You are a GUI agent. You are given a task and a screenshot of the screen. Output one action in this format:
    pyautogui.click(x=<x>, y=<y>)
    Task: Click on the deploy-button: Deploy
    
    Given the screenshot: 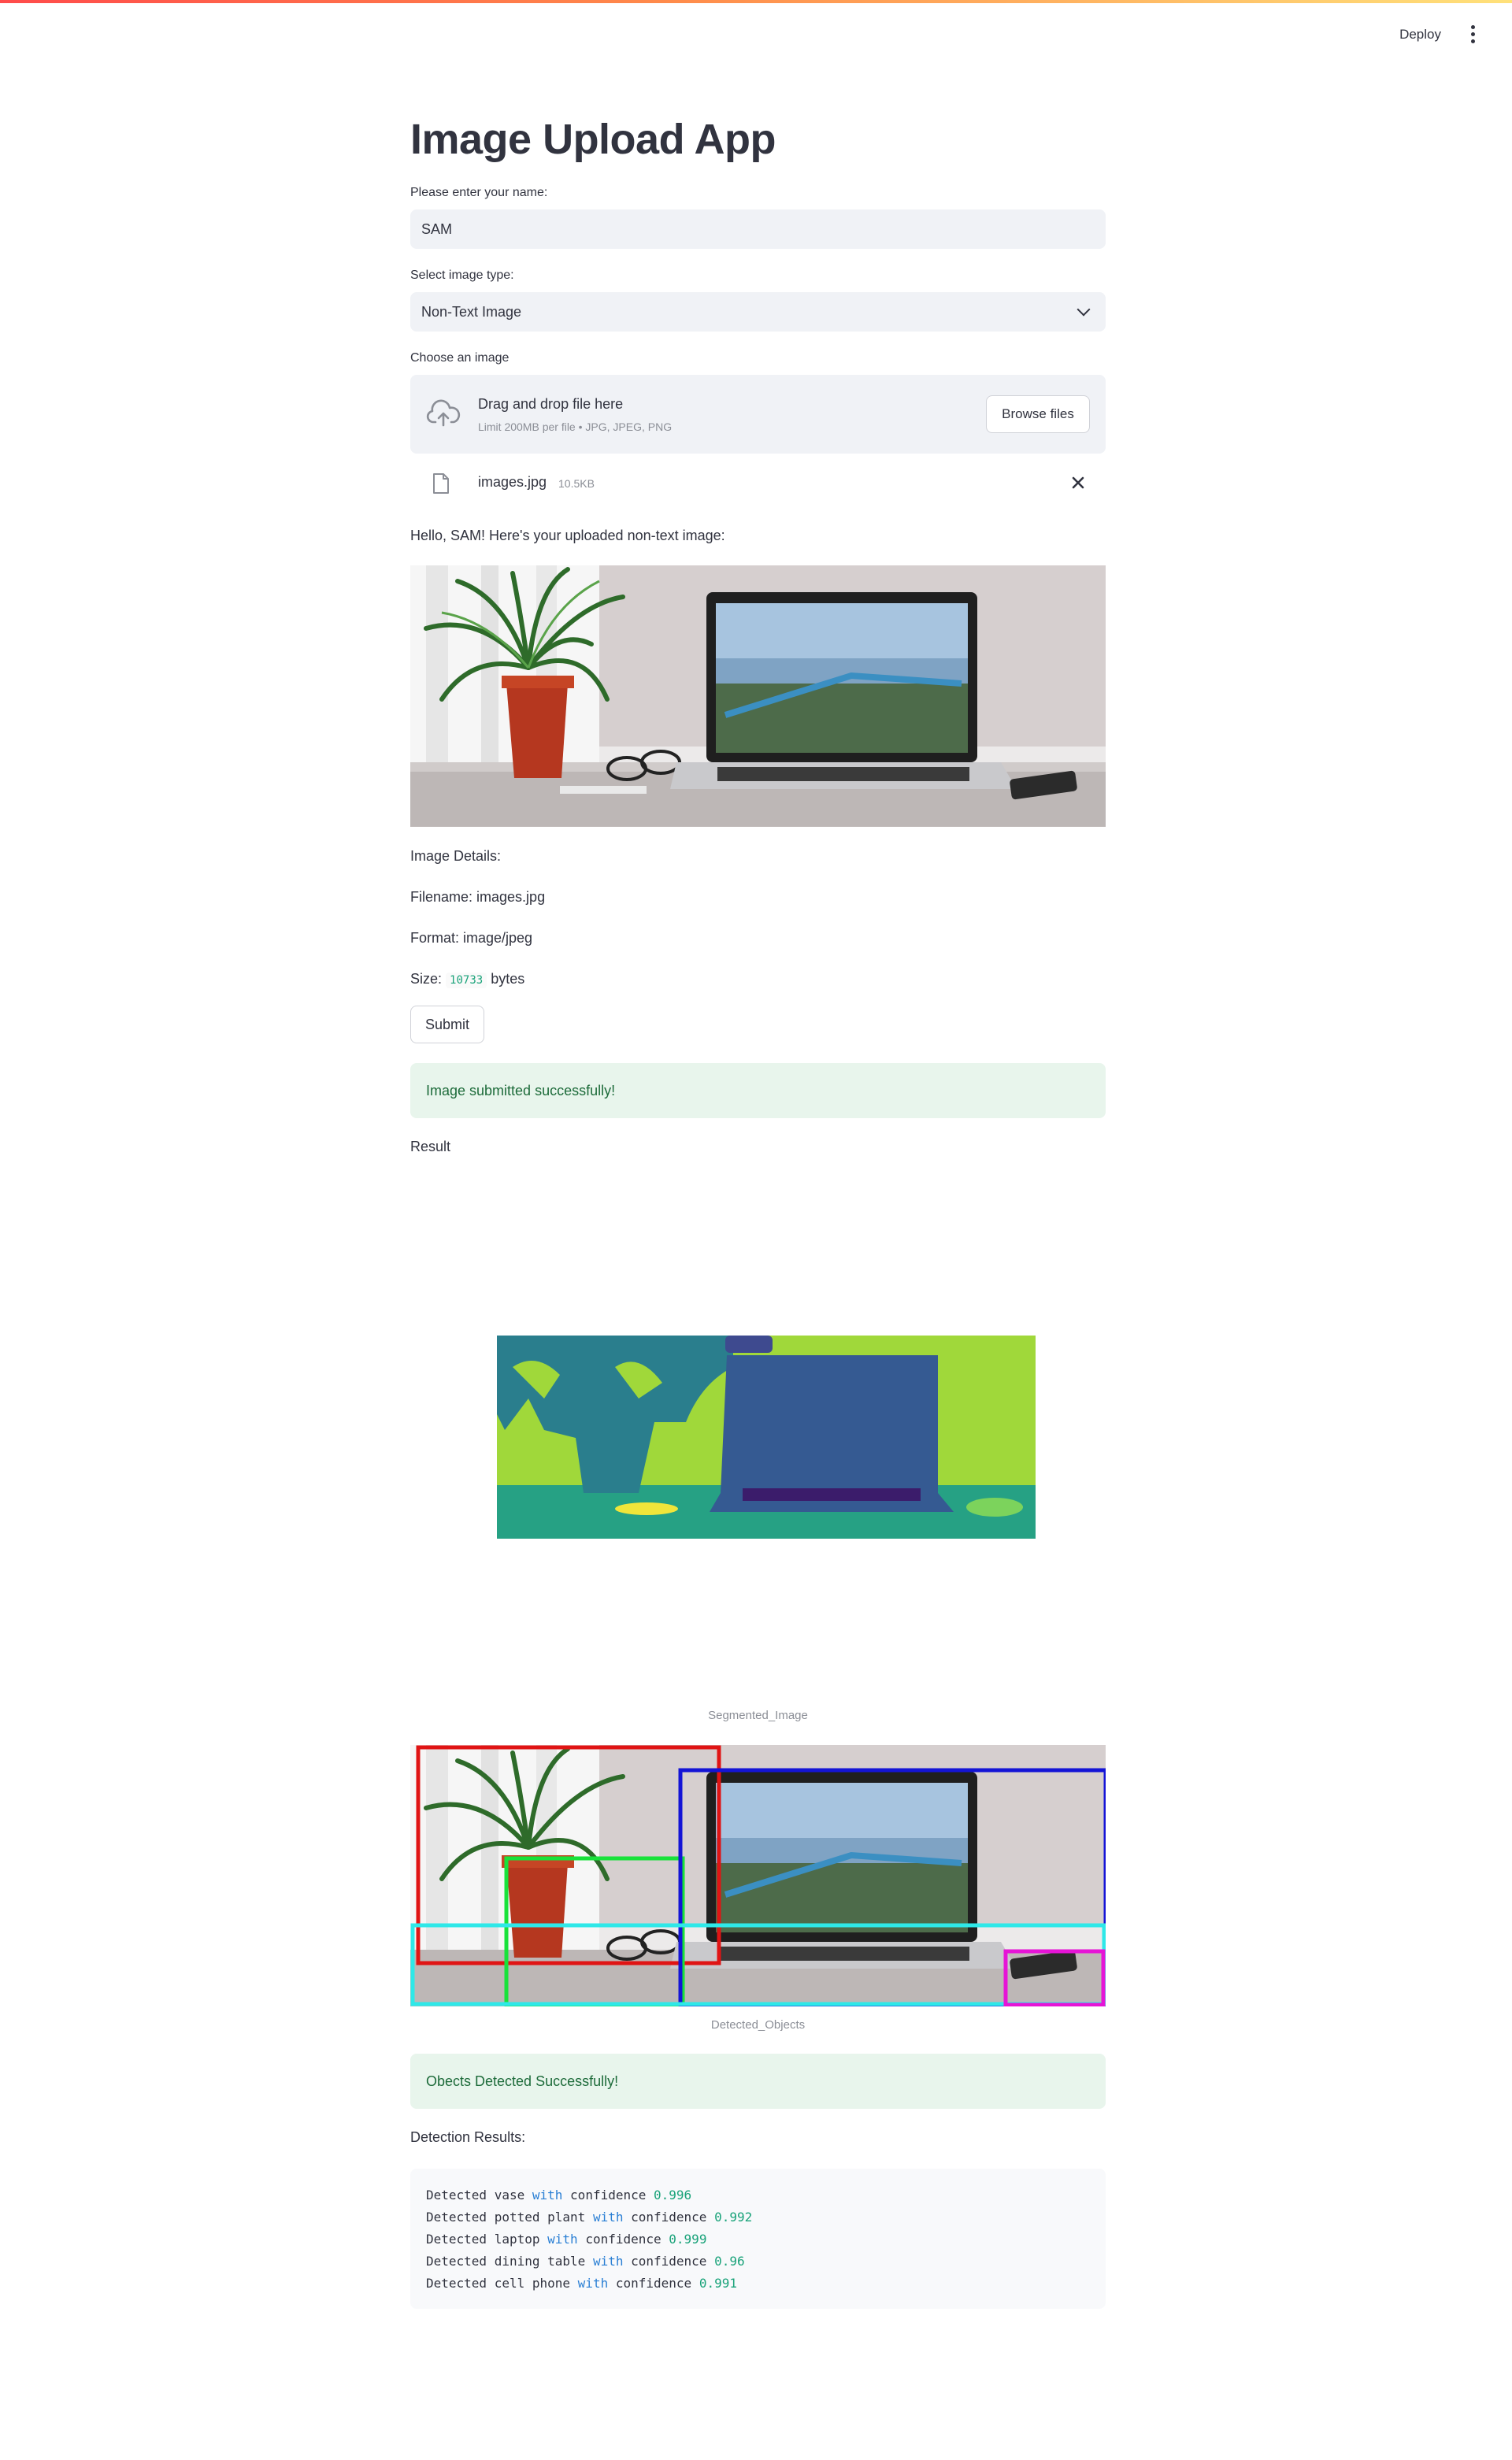 What is the action you would take?
    pyautogui.click(x=1420, y=34)
    